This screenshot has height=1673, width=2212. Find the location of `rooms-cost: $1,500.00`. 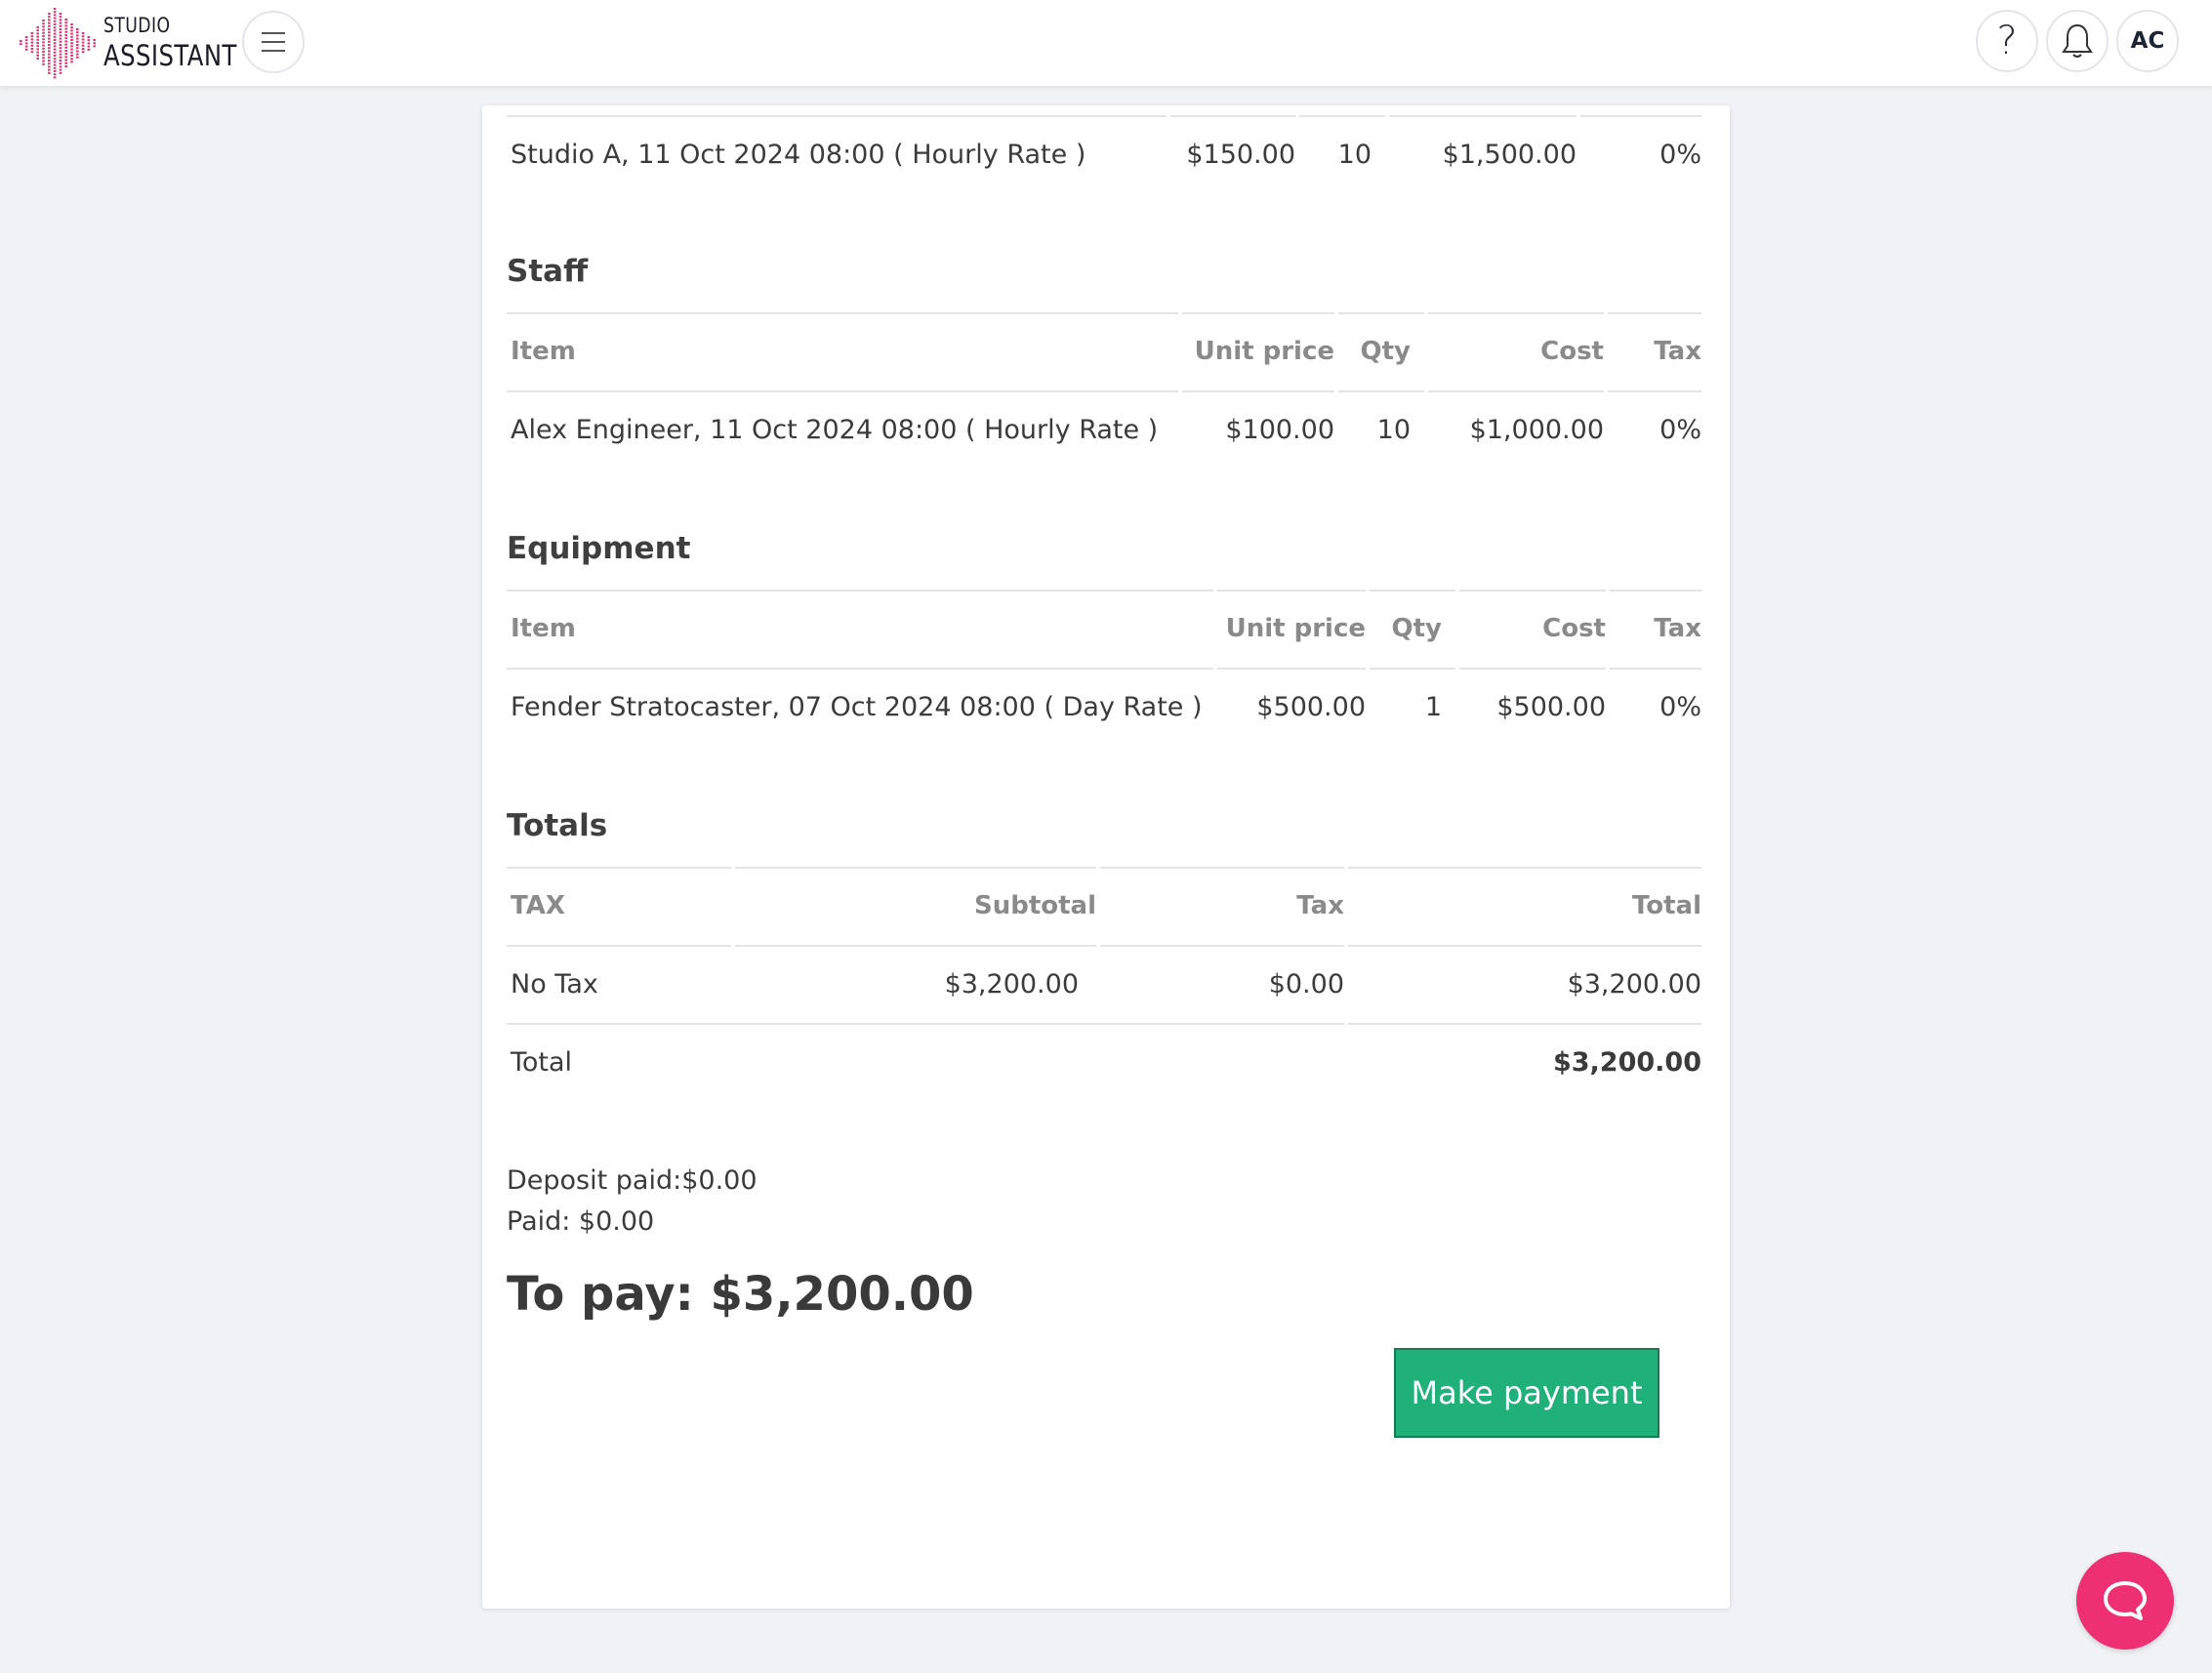

rooms-cost: $1,500.00 is located at coordinates (1509, 154).